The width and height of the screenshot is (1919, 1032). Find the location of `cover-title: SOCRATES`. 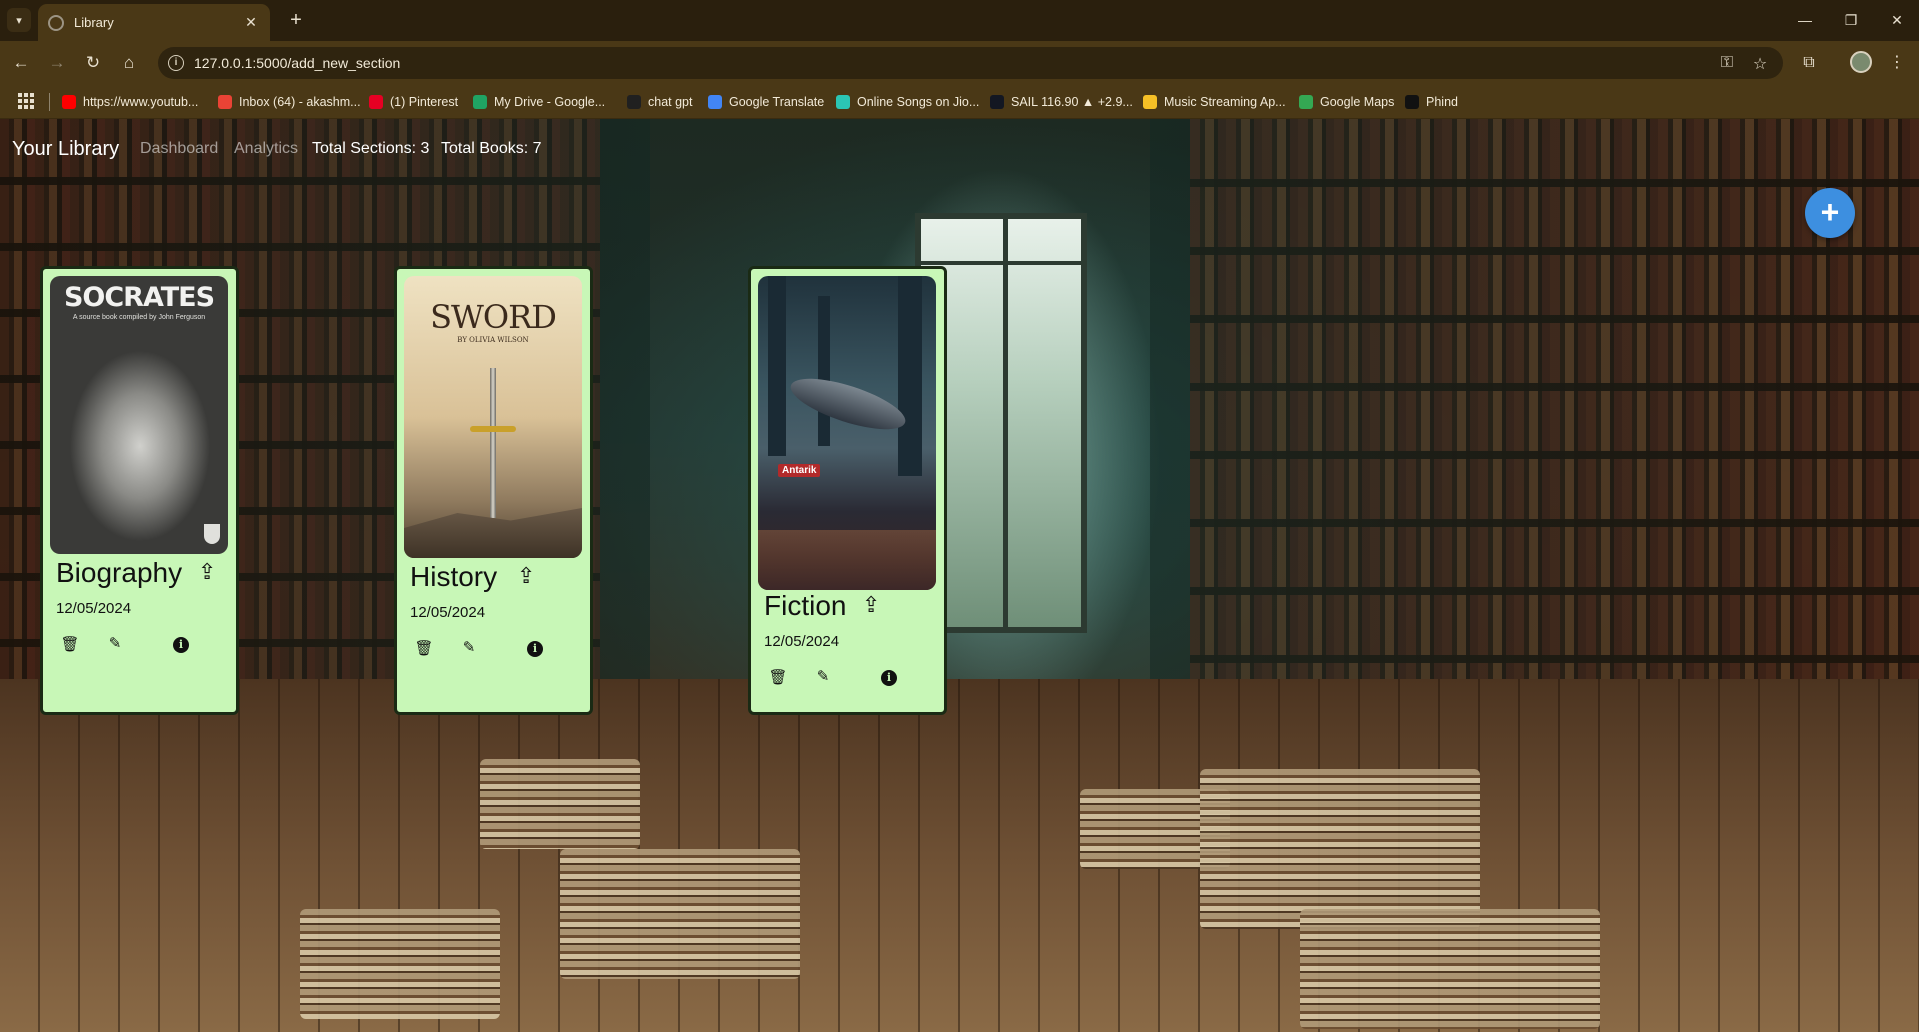

cover-title: SOCRATES is located at coordinates (139, 297).